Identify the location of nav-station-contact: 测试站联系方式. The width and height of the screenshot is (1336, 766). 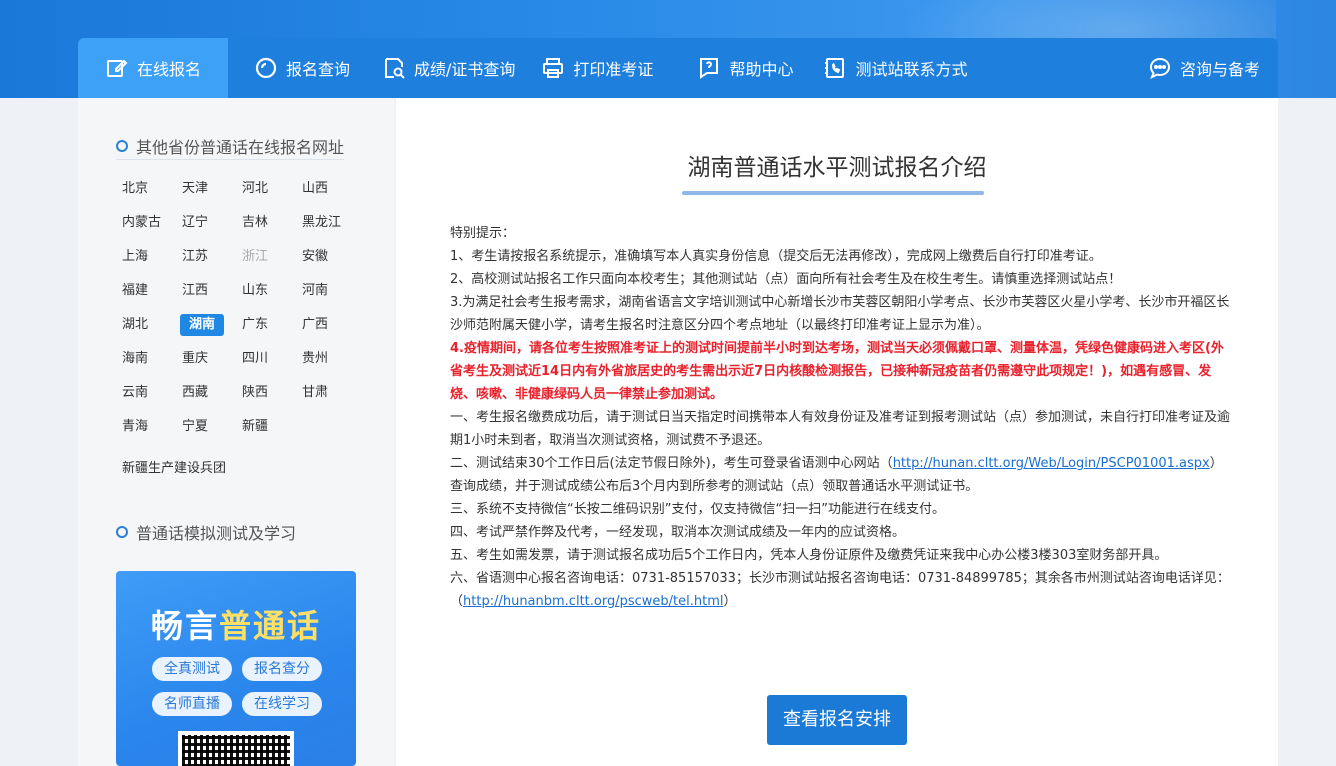
(895, 68).